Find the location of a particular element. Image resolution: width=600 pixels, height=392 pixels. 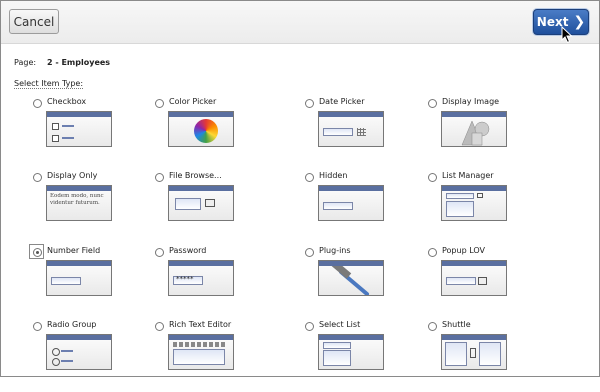

item-type-option: Plug-ins is located at coordinates (365, 282).